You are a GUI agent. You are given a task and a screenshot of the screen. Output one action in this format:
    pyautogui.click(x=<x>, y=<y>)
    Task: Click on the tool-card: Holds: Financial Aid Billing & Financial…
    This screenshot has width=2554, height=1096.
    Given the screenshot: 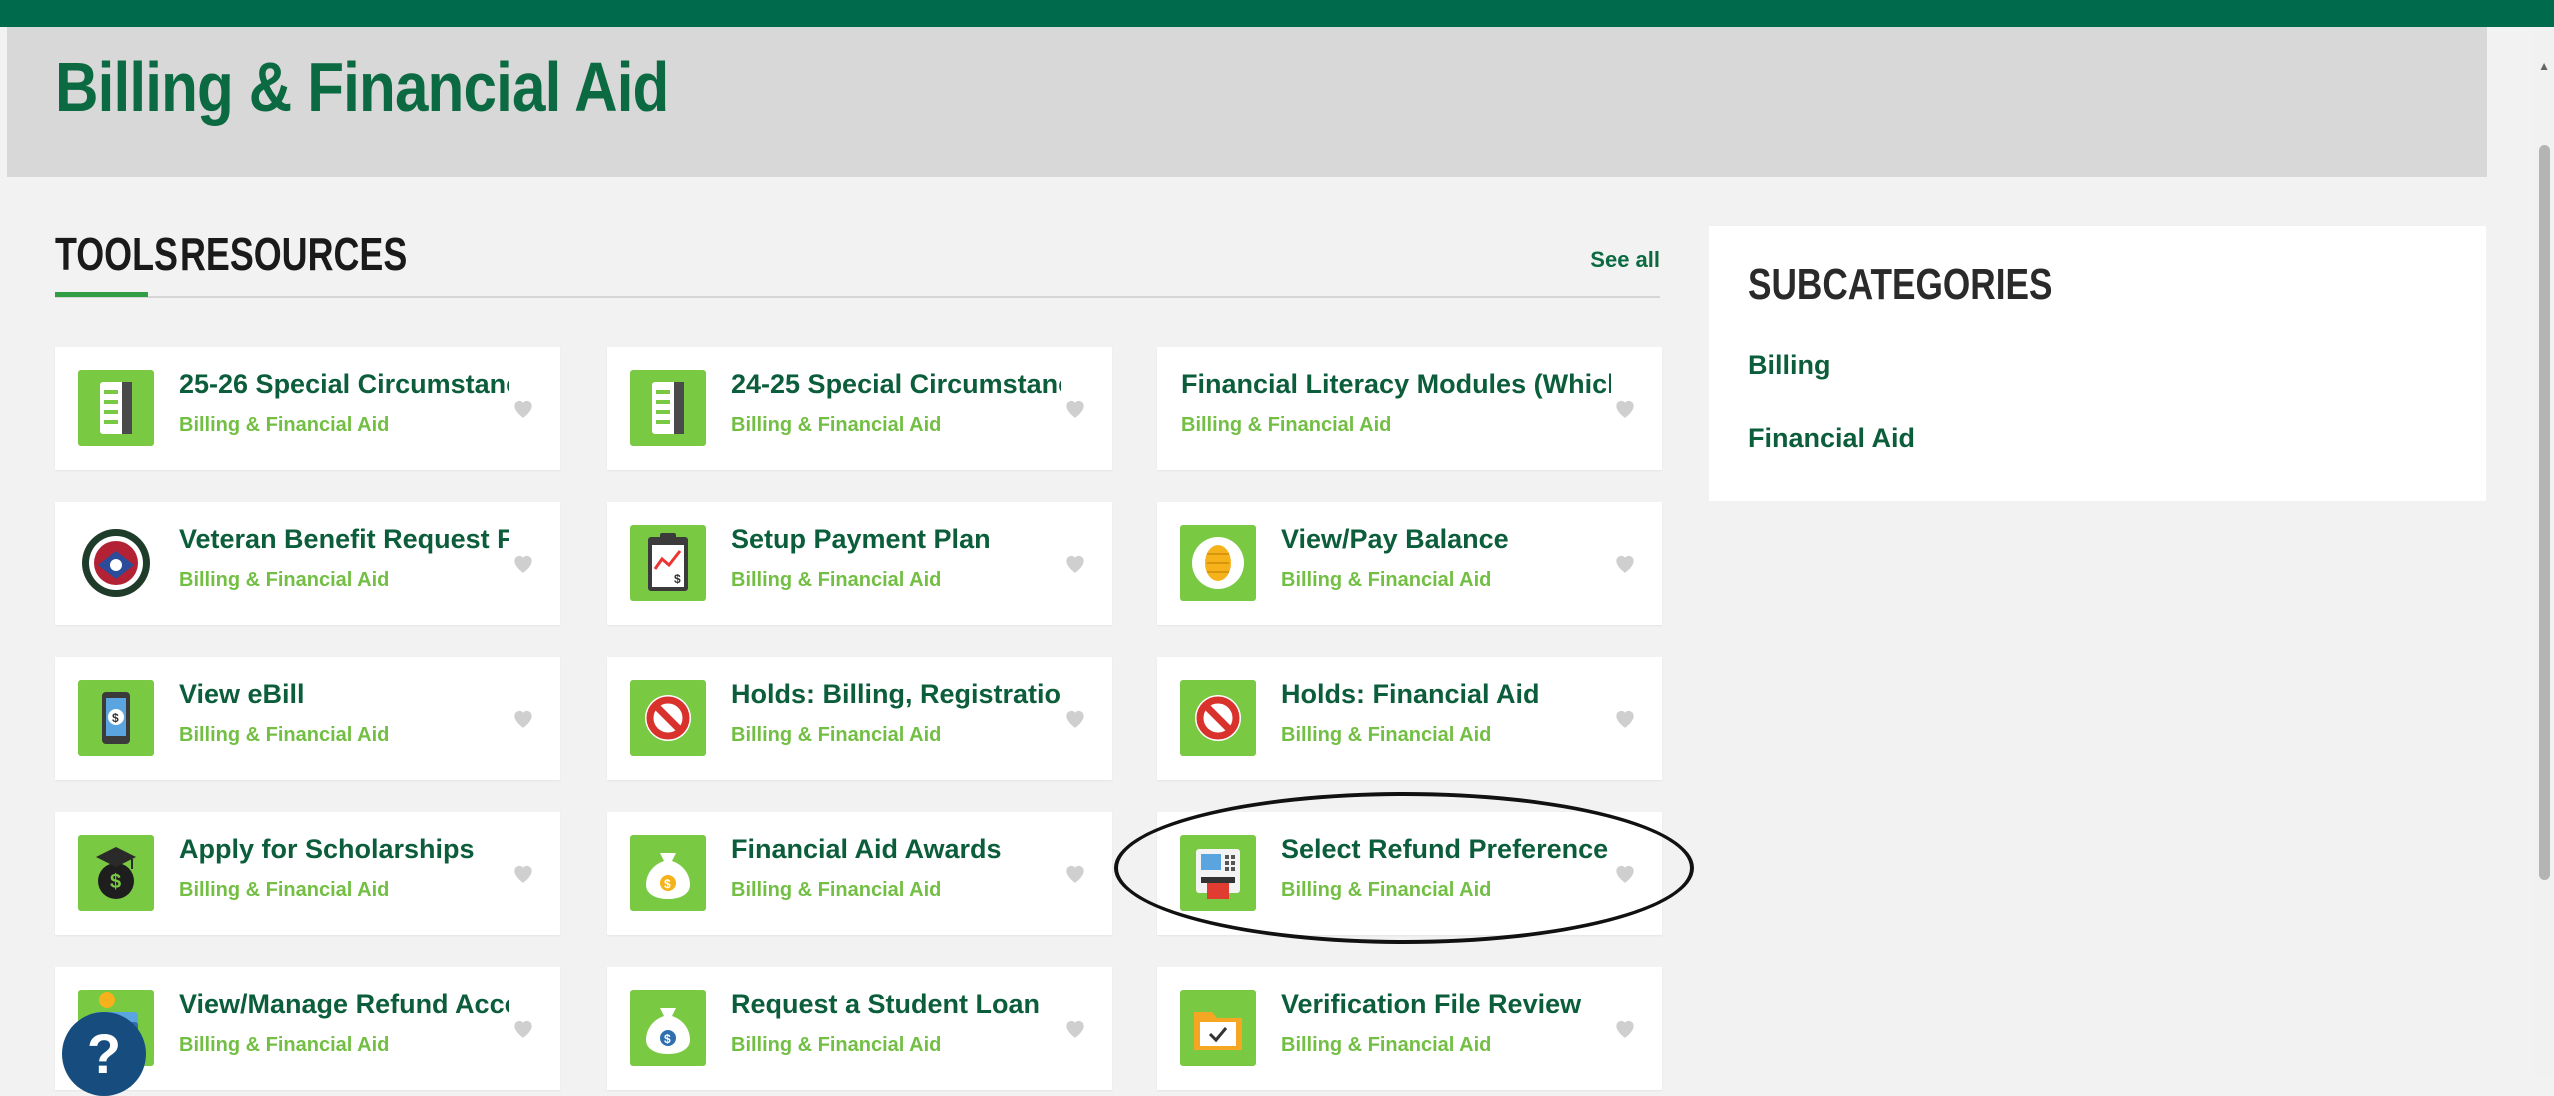 What is the action you would take?
    pyautogui.click(x=1409, y=718)
    